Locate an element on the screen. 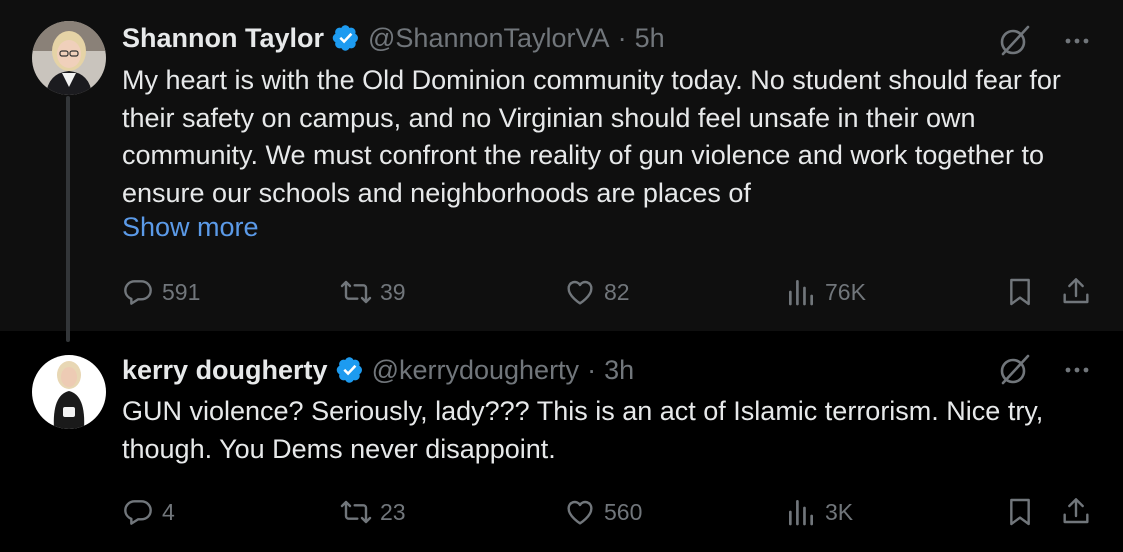 This screenshot has height=552, width=1123. reply-count: 591 is located at coordinates (181, 291).